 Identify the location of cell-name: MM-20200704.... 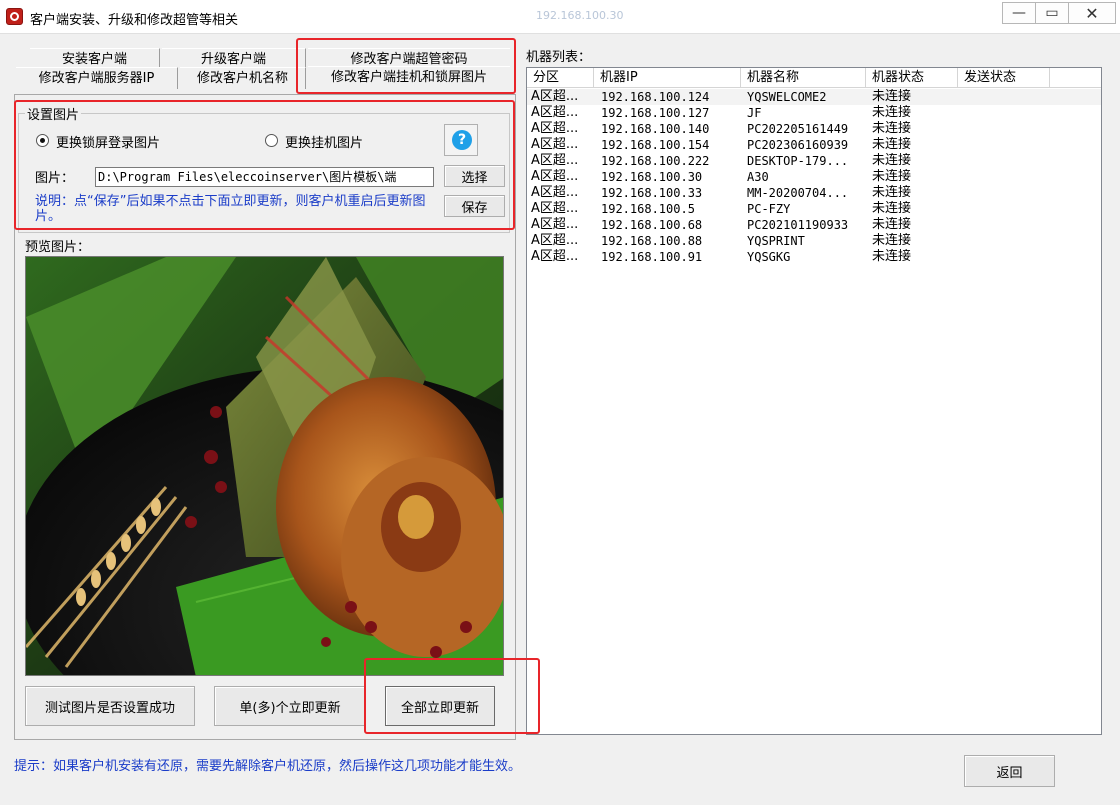
(798, 193).